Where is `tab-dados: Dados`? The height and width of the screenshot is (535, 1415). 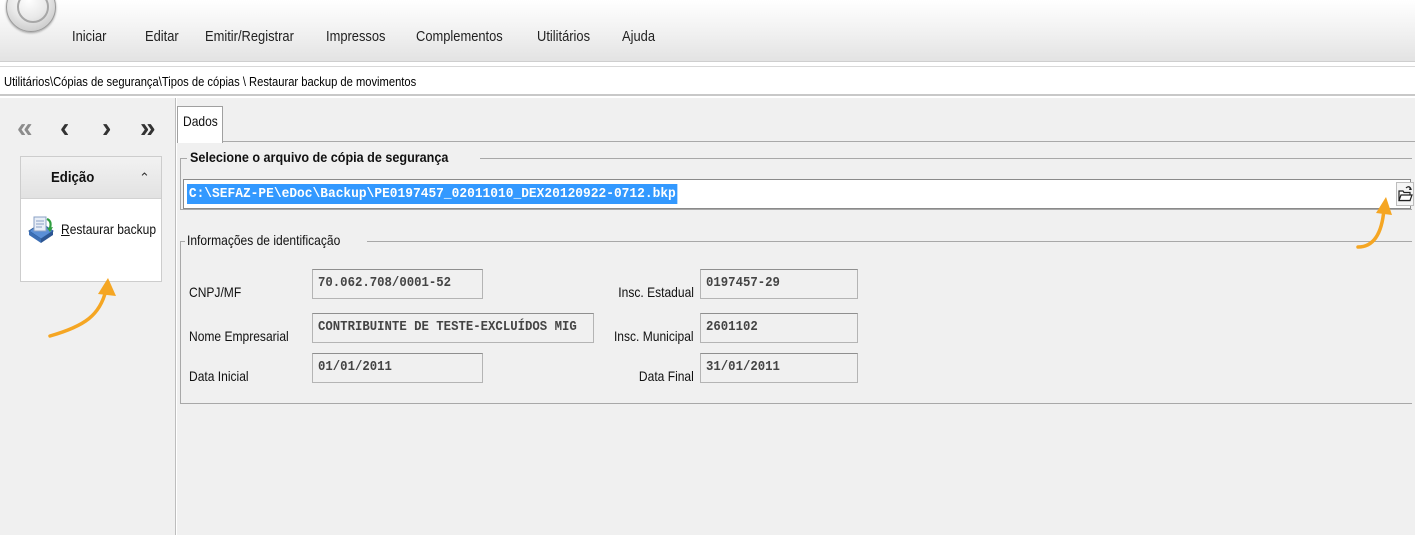
tab-dados: Dados is located at coordinates (200, 124).